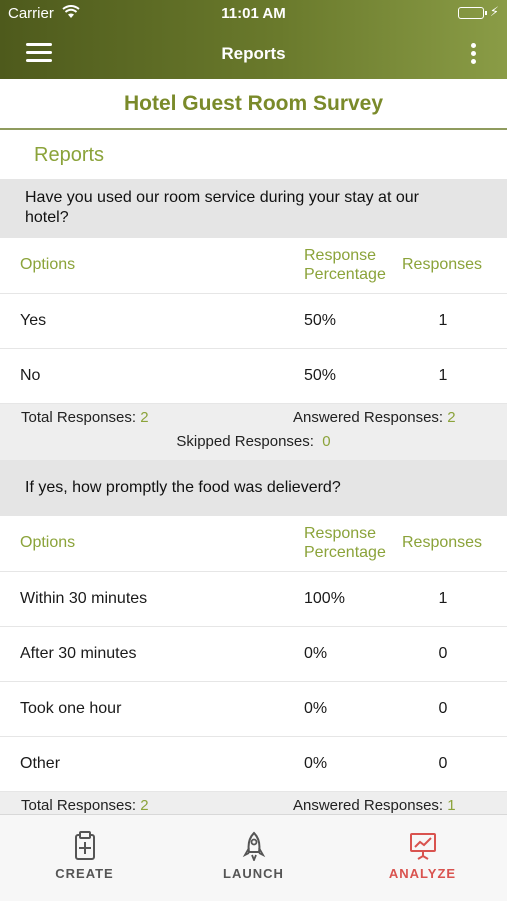 The height and width of the screenshot is (901, 507). I want to click on status-time: 11:01 AM, so click(253, 13).